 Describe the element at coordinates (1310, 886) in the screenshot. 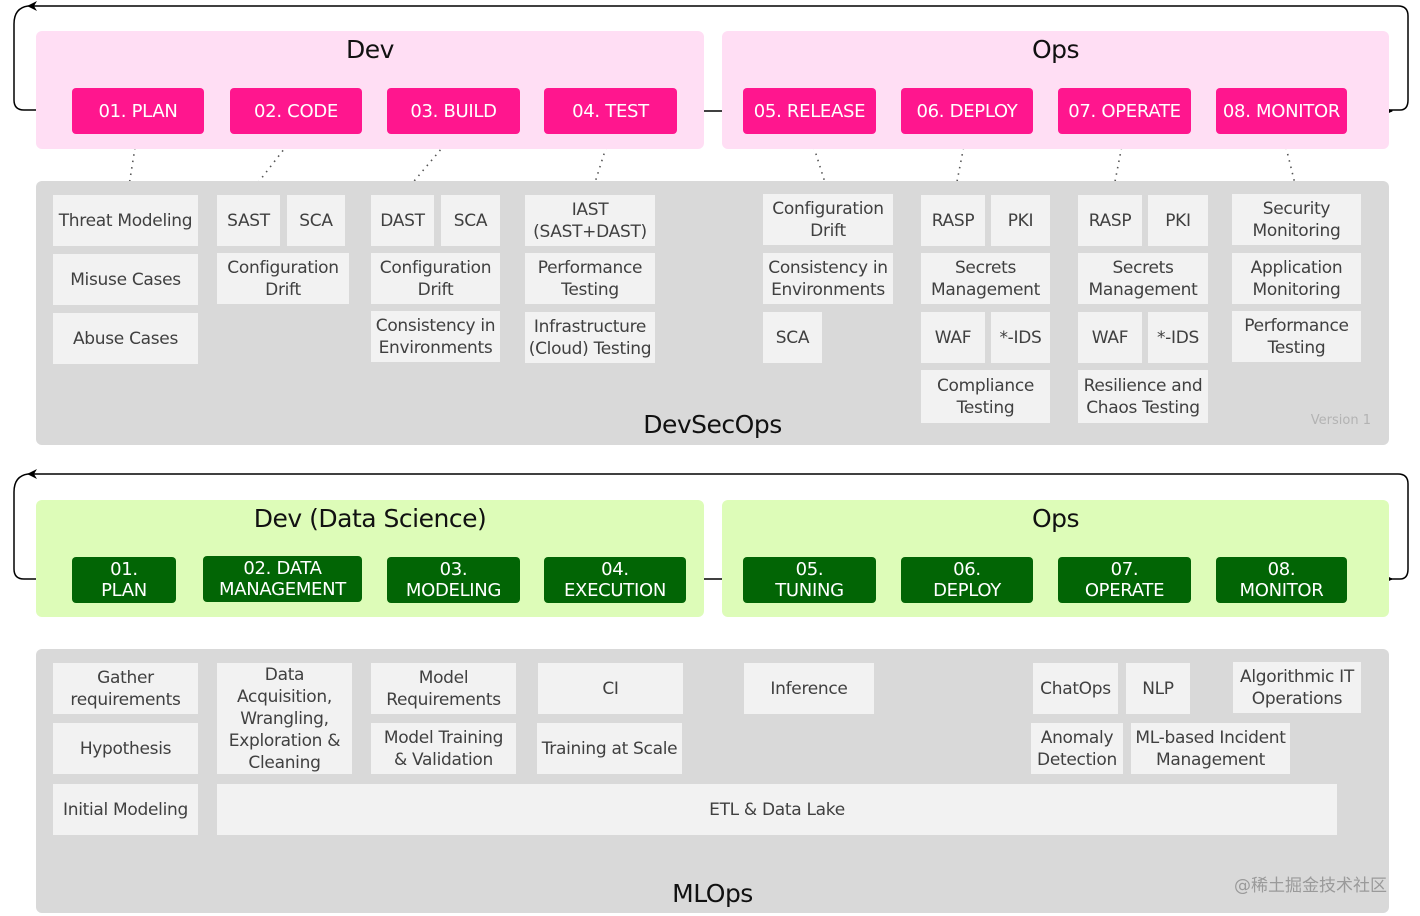

I see `watermark: @稀土掘金技术社区` at that location.